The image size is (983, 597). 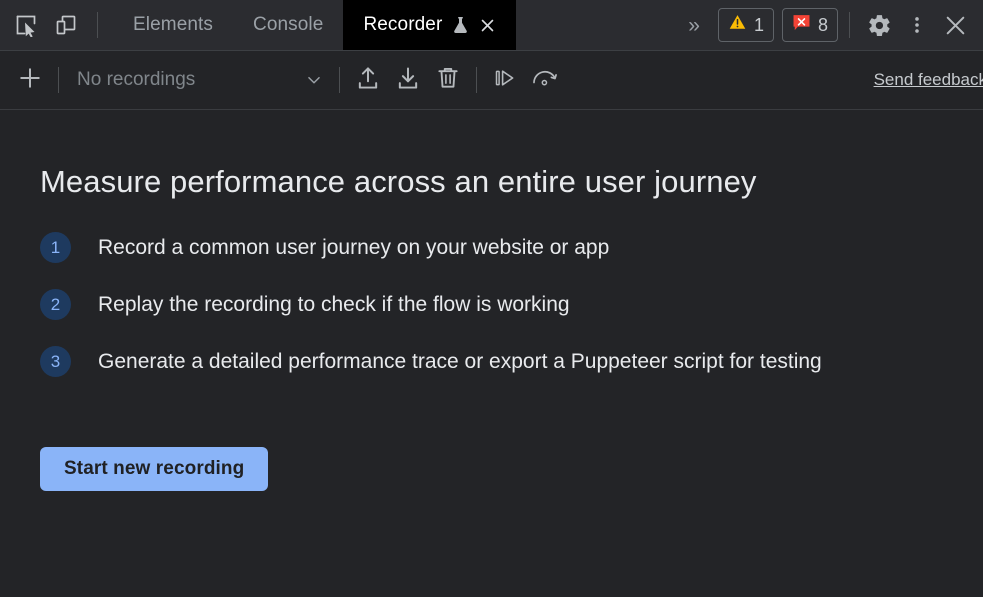 What do you see at coordinates (694, 25) in the screenshot?
I see `more-tabs-button: »` at bounding box center [694, 25].